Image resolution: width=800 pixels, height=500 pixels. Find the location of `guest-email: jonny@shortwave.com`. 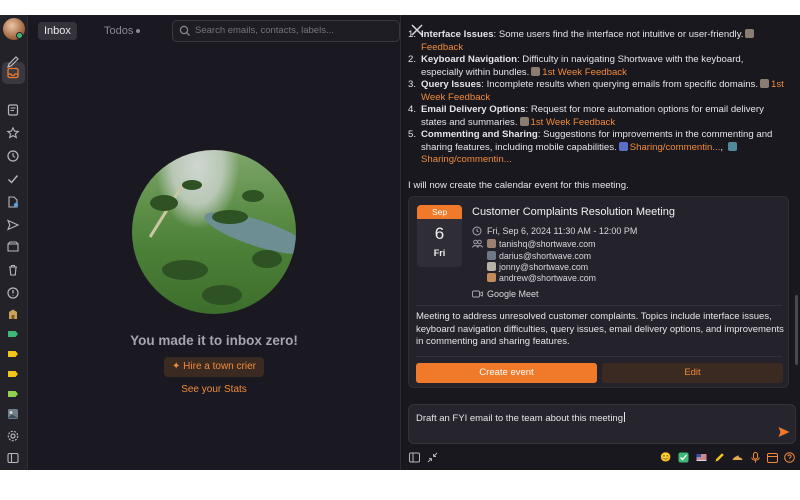

guest-email: jonny@shortwave.com is located at coordinates (544, 267).